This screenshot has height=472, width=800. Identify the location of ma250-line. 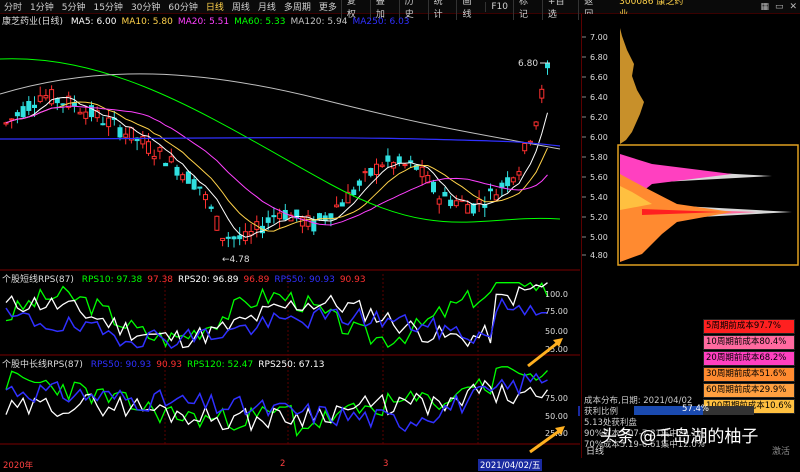
(280, 142).